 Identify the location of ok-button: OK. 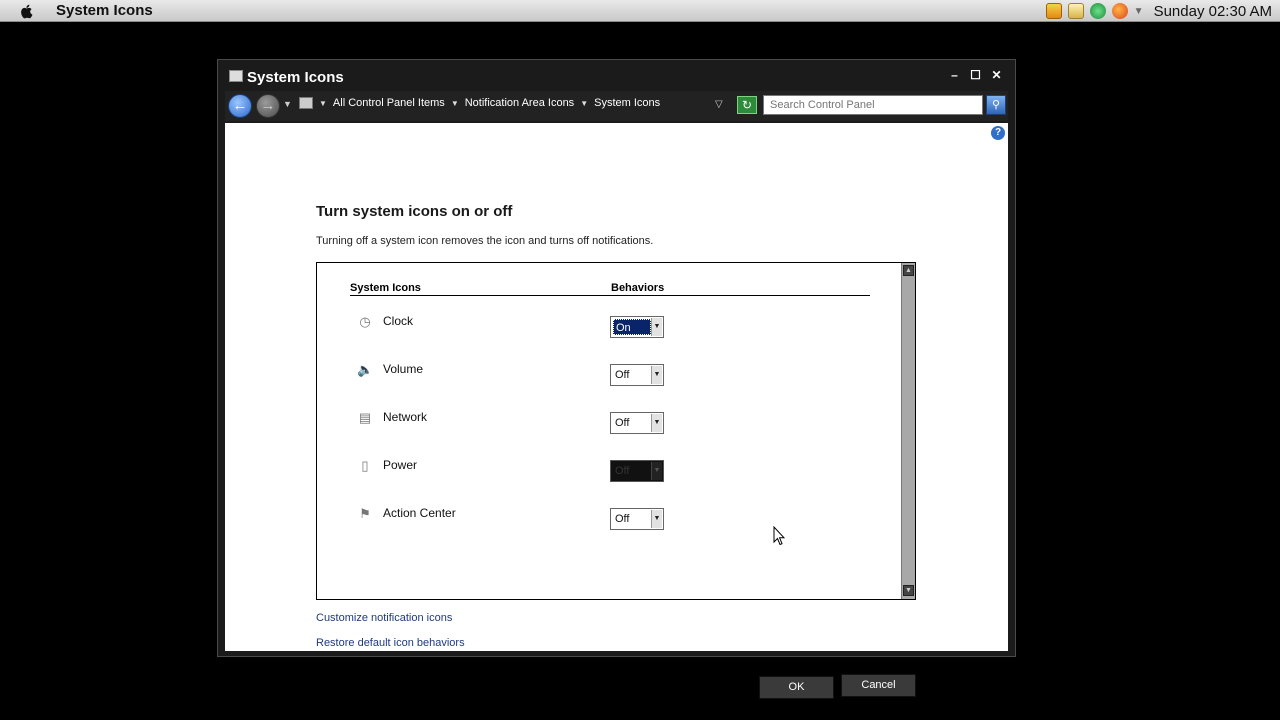
(796, 687).